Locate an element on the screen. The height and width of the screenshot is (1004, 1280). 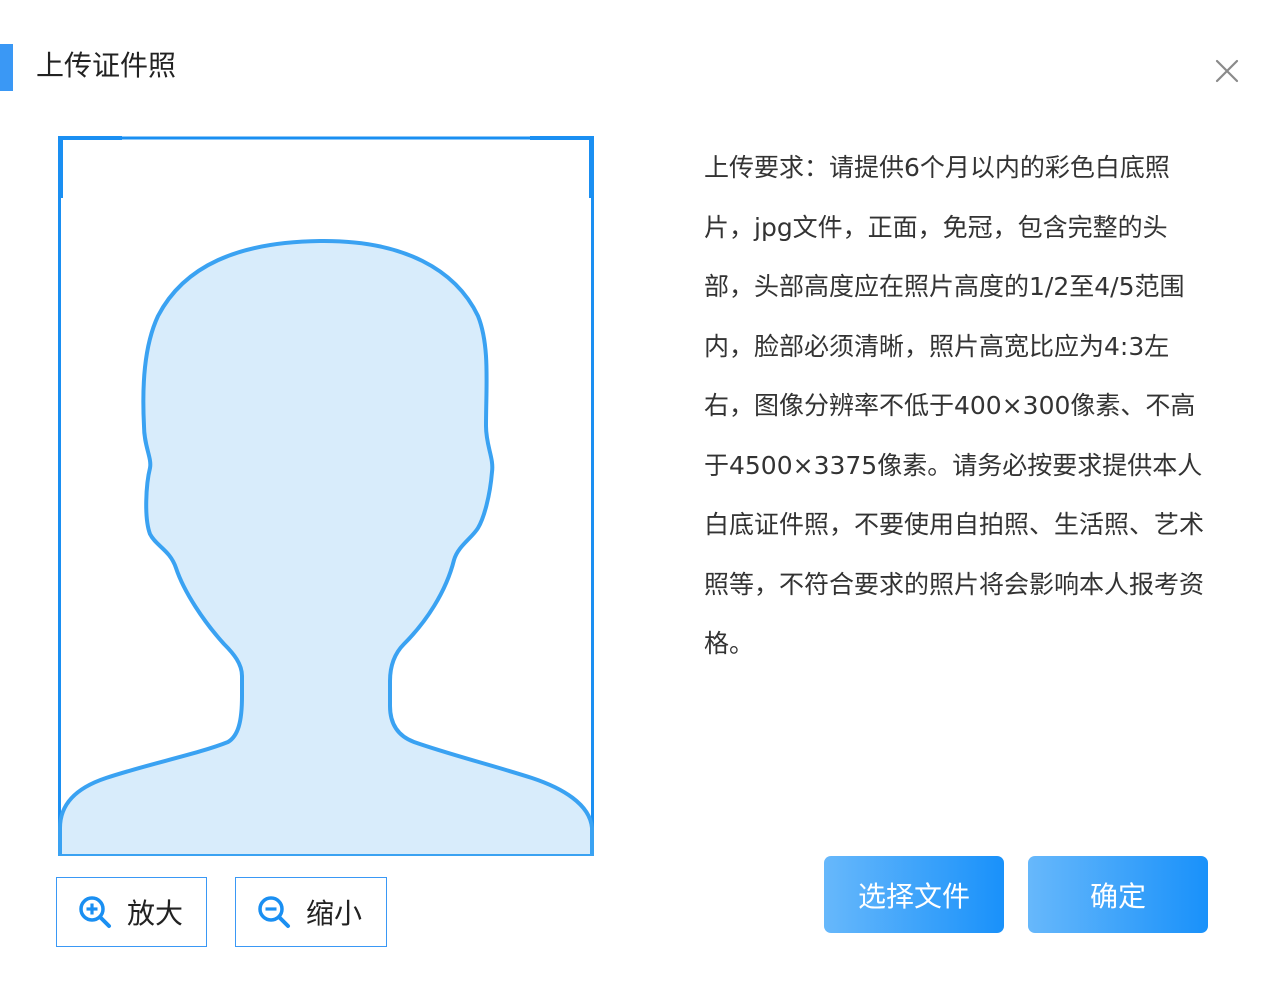
zoom-out-label: 缩小 is located at coordinates (334, 913).